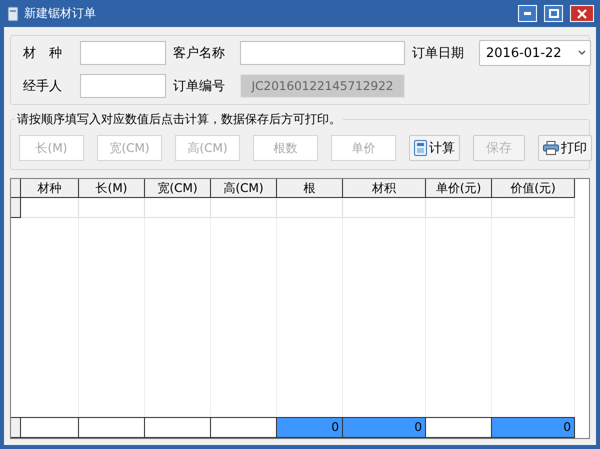 The image size is (600, 449). Describe the element at coordinates (363, 148) in the screenshot. I see `input-field: 单价` at that location.